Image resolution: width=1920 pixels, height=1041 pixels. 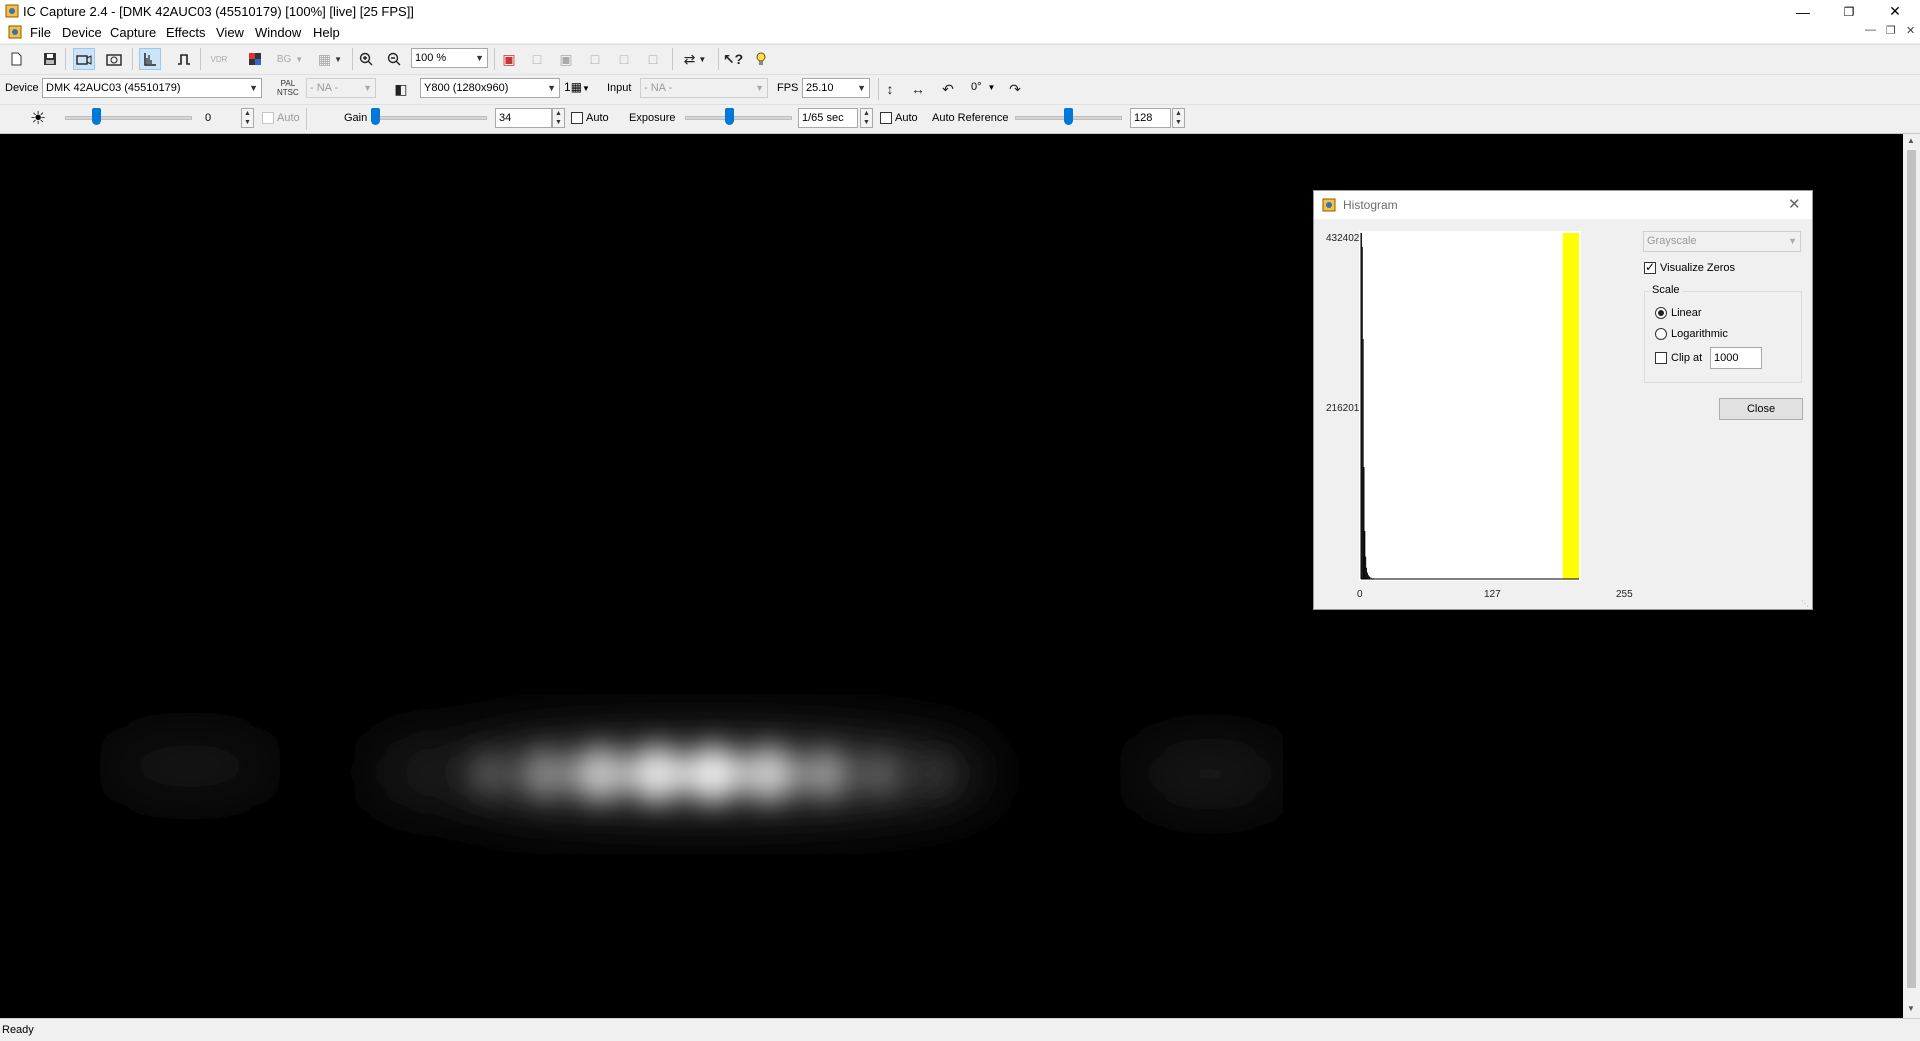 I want to click on flip-horizontal-button: ↔, so click(x=918, y=89).